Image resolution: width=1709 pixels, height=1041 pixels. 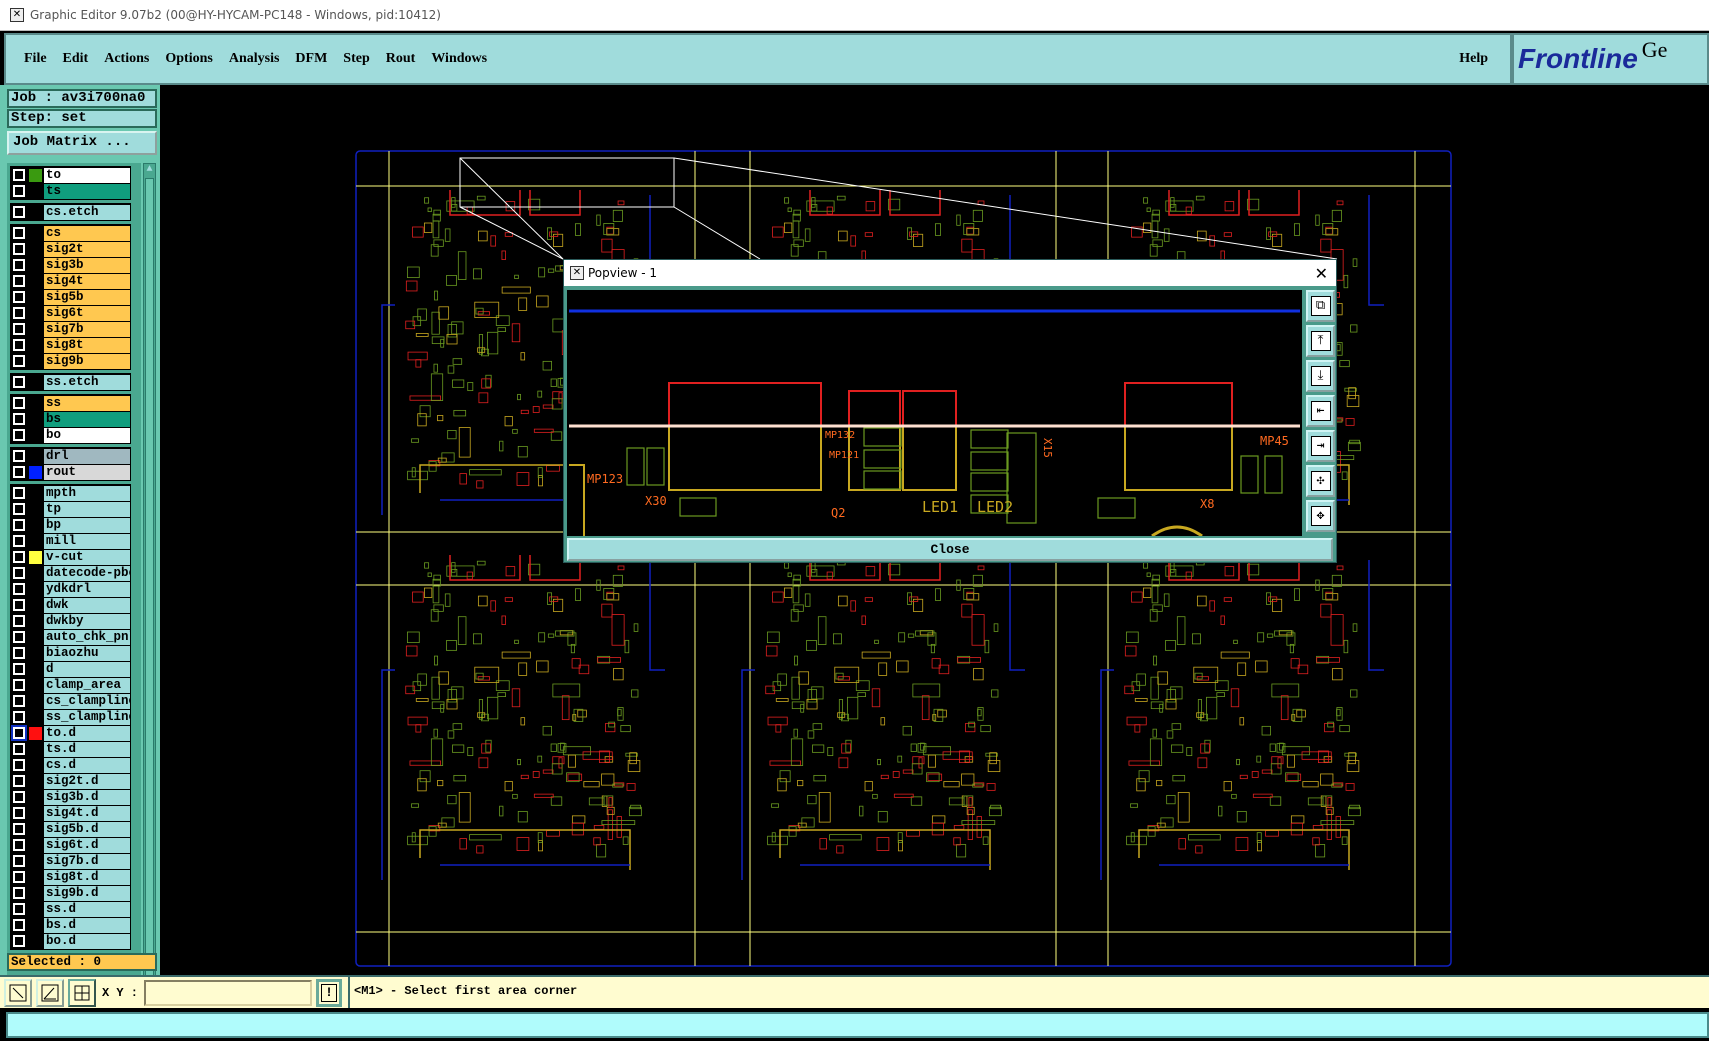 What do you see at coordinates (50, 992) in the screenshot?
I see `angle-tool-button` at bounding box center [50, 992].